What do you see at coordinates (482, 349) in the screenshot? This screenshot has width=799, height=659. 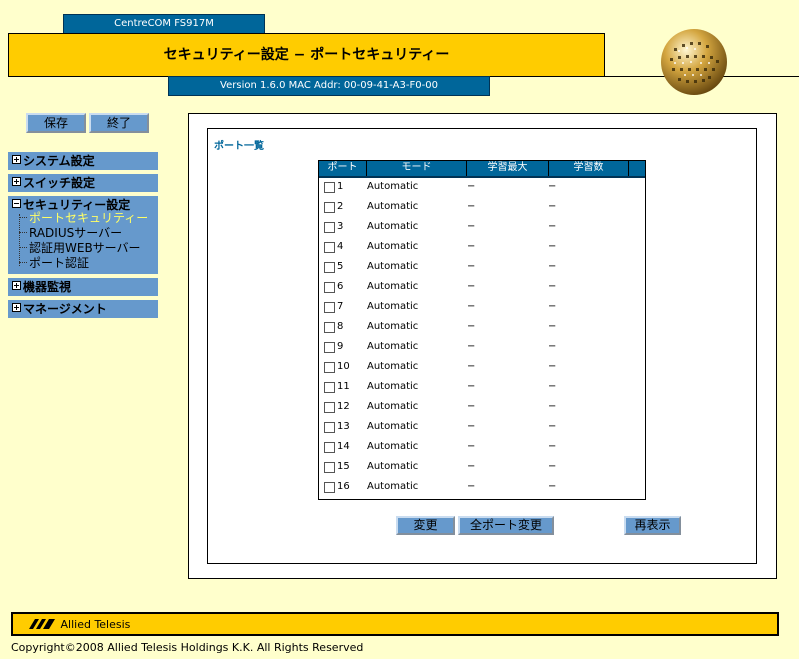 I see `table-row: 9 Automatic − −` at bounding box center [482, 349].